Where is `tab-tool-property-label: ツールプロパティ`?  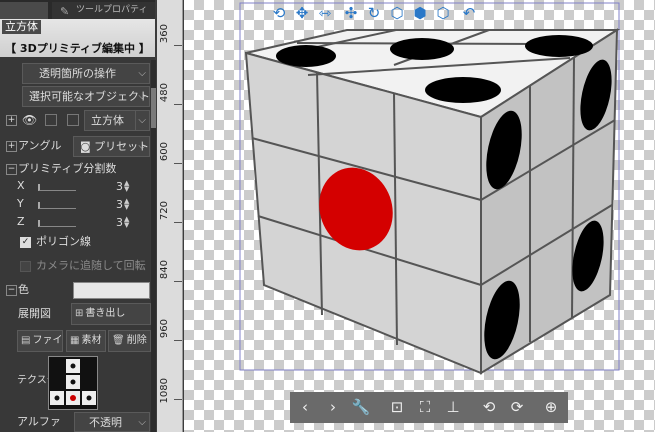 tab-tool-property-label: ツールプロパティ is located at coordinates (112, 10).